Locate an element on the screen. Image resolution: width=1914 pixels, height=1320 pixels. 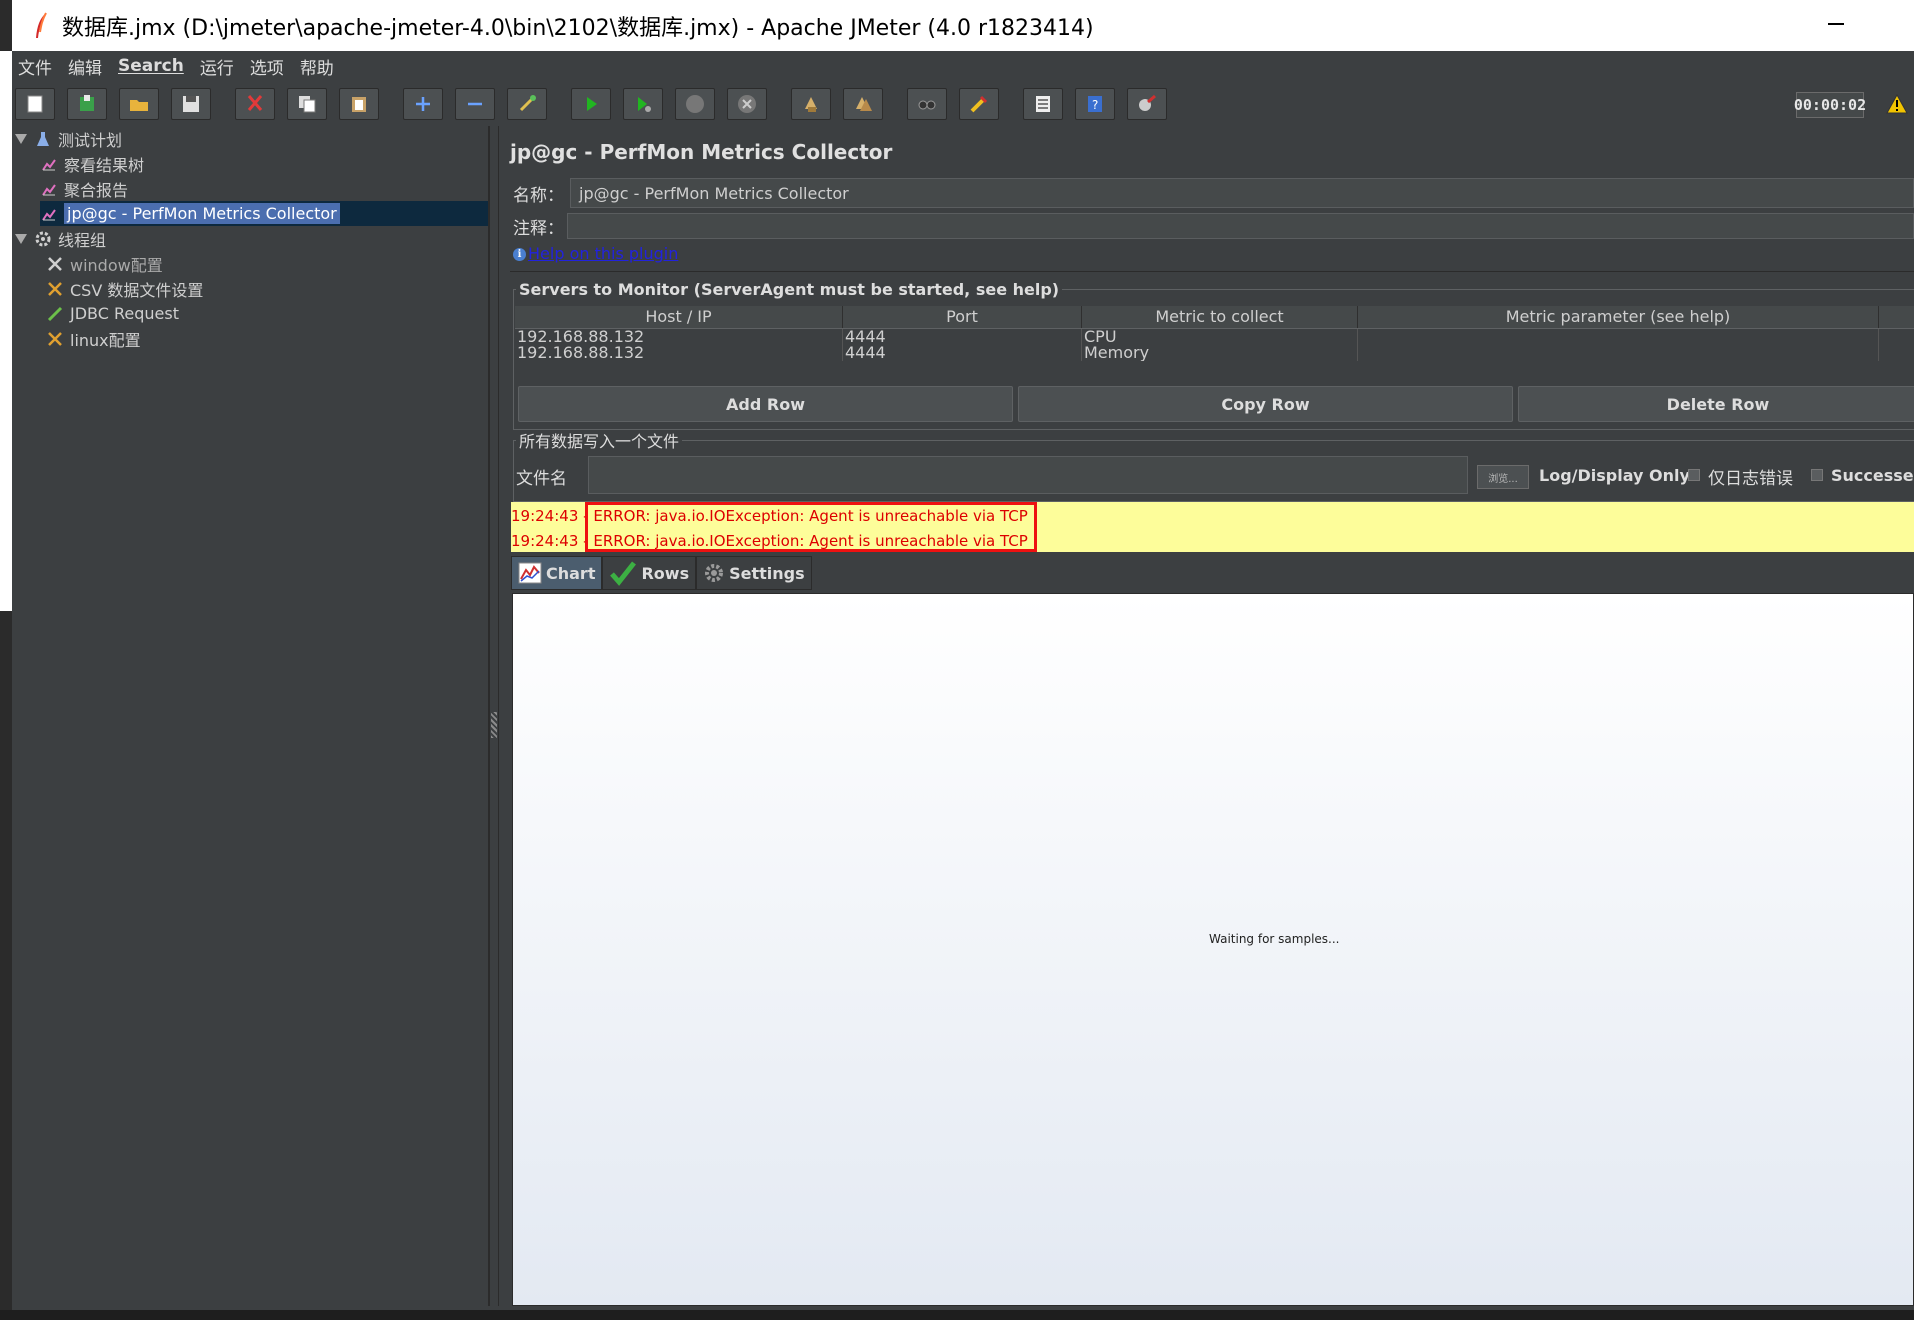
filename-field is located at coordinates (1028, 475).